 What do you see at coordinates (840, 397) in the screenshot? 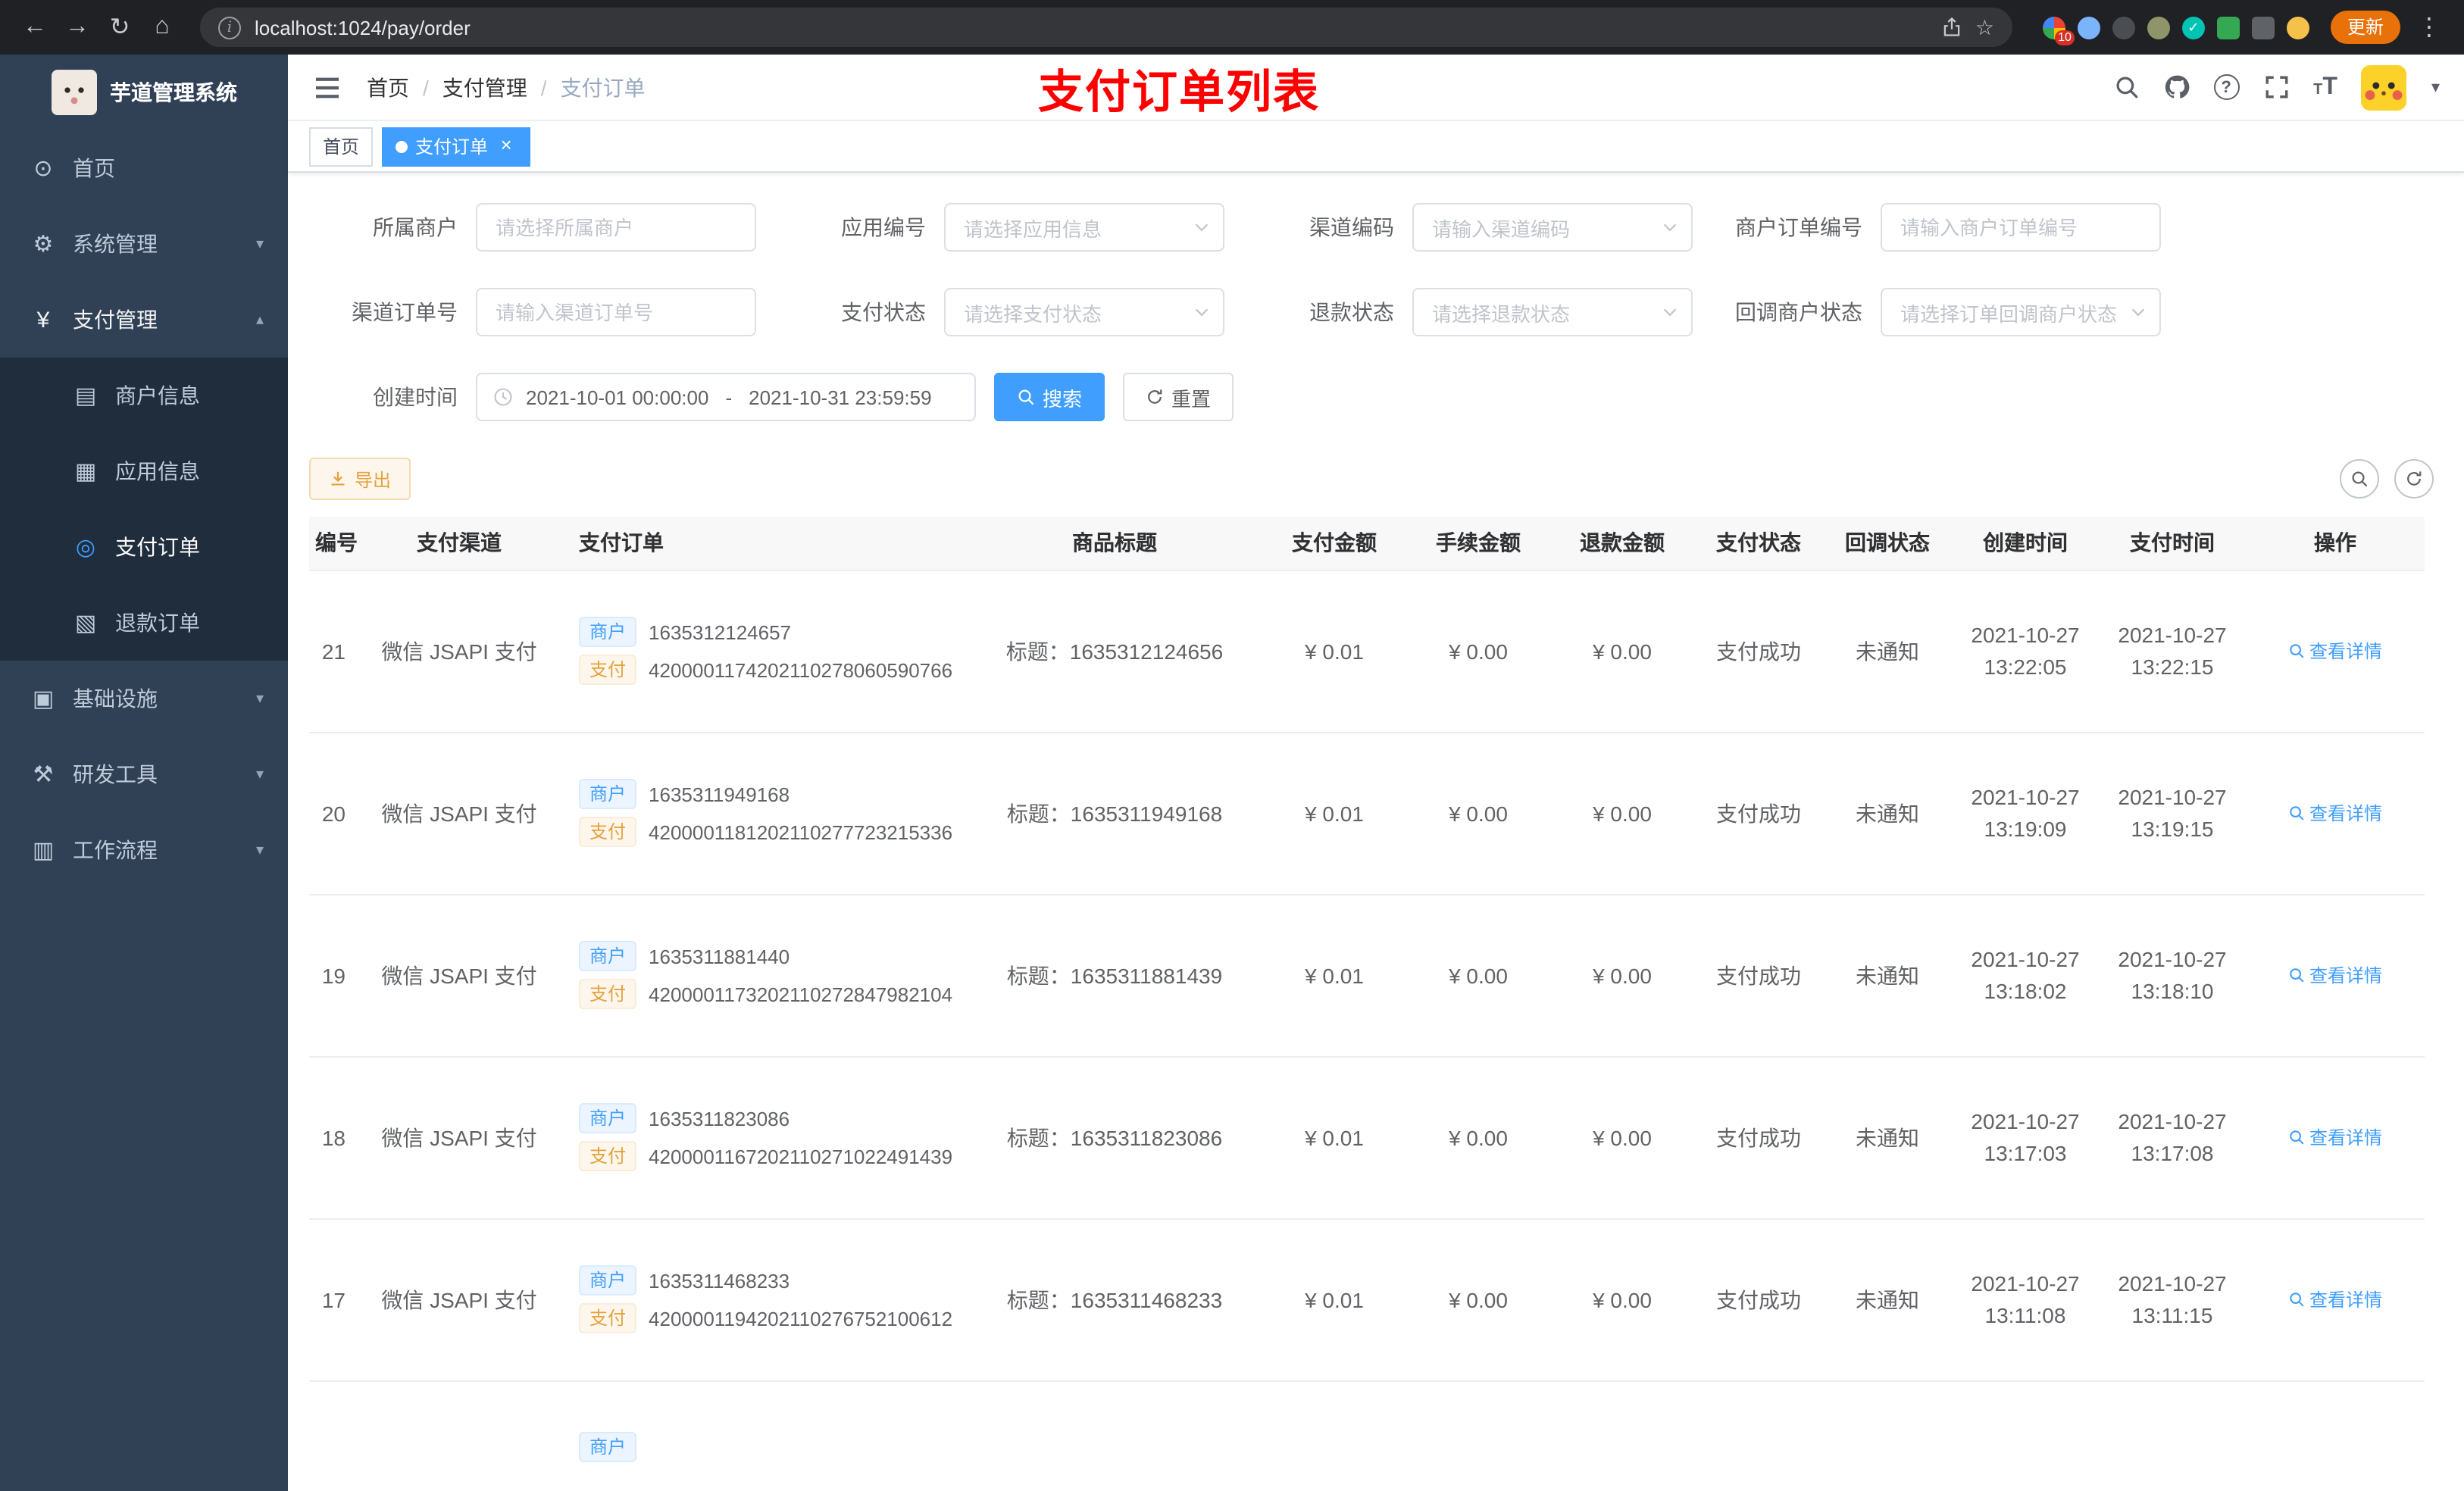
I see `date-end: 2021-10-31 23:59:59` at bounding box center [840, 397].